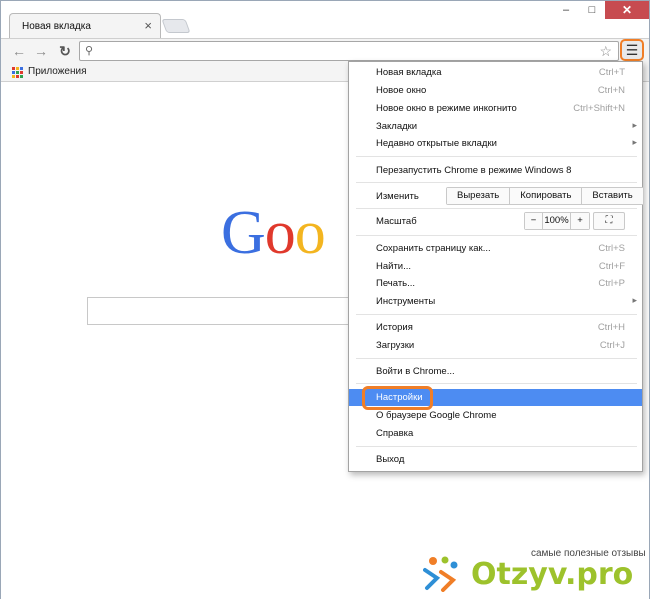 Image resolution: width=650 pixels, height=599 pixels. I want to click on chrome-menu-icon: ☰, so click(632, 50).